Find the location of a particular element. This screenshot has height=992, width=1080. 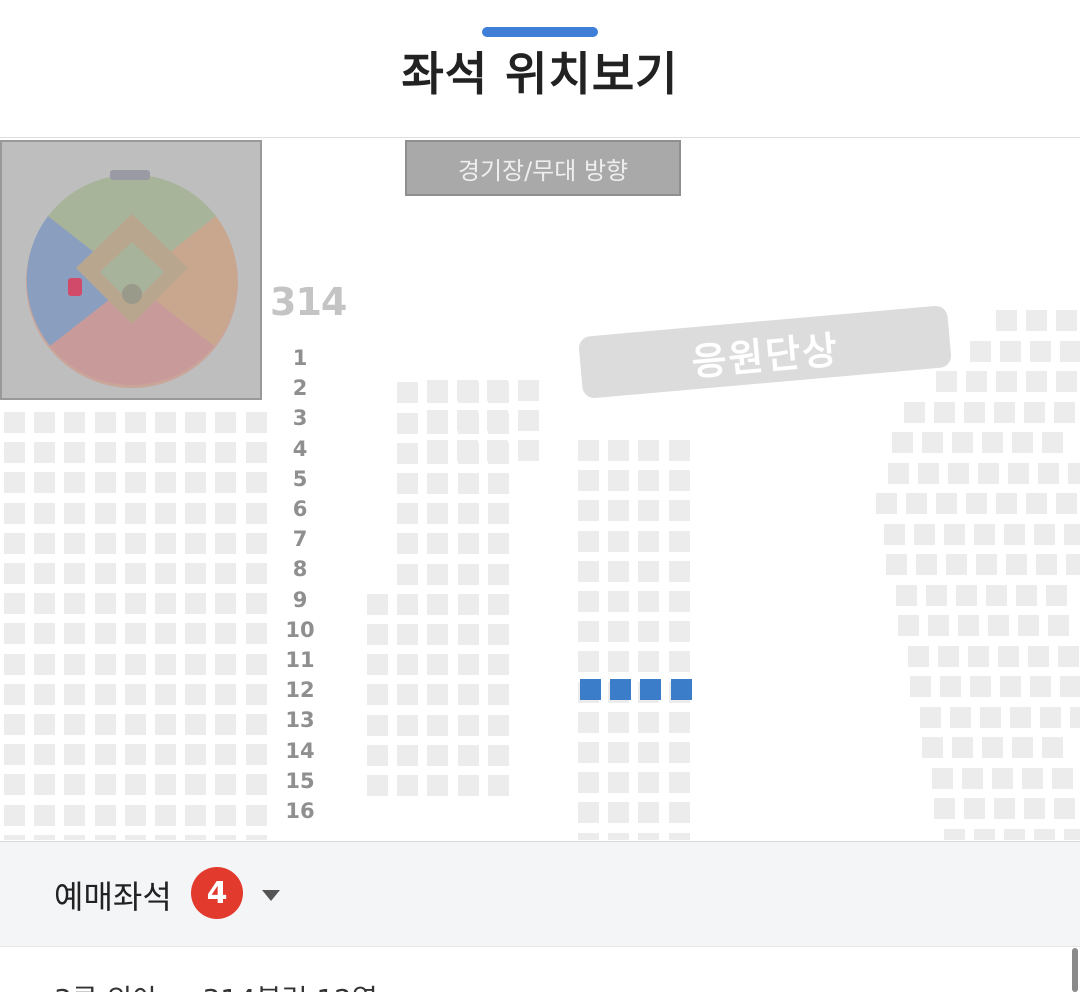

booked-seats-bar: 예매좌석 4 is located at coordinates (540, 894).